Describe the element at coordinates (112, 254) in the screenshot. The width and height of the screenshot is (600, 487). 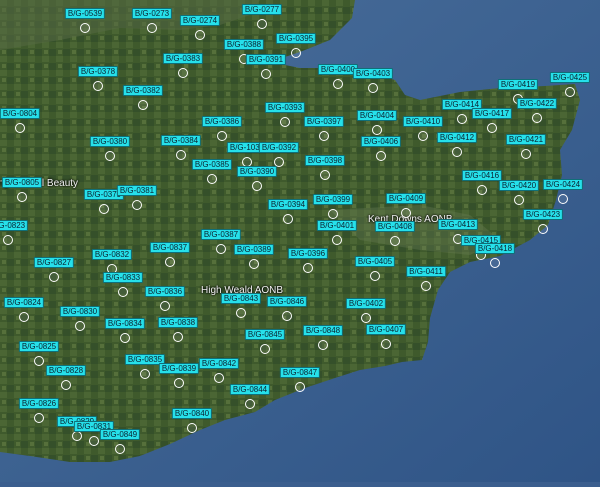
I see `marker-label: B/G-0832` at that location.